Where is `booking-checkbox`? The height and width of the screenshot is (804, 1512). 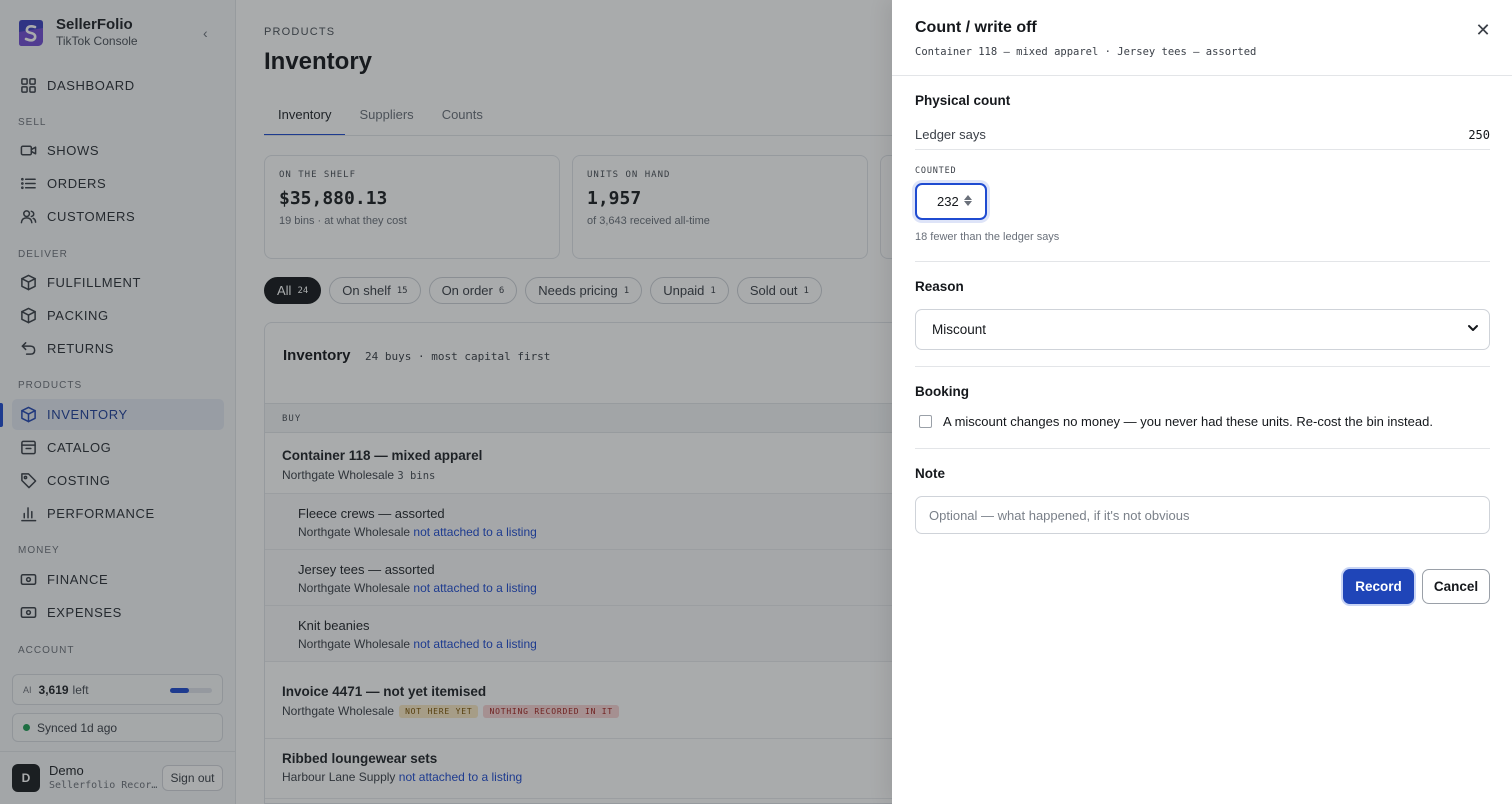 booking-checkbox is located at coordinates (925, 421).